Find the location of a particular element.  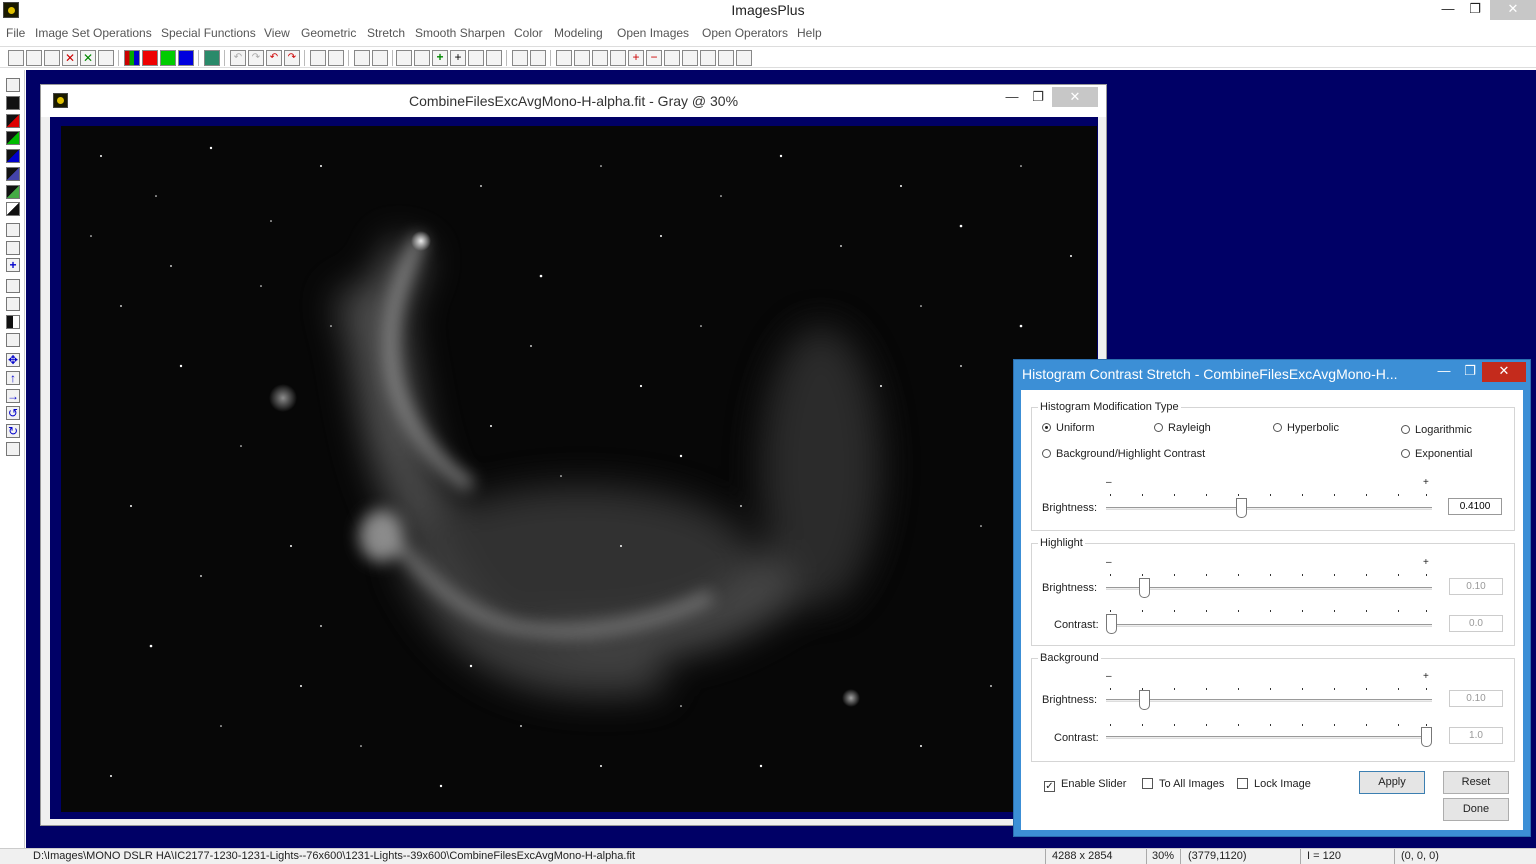

print-icon is located at coordinates (106, 58).